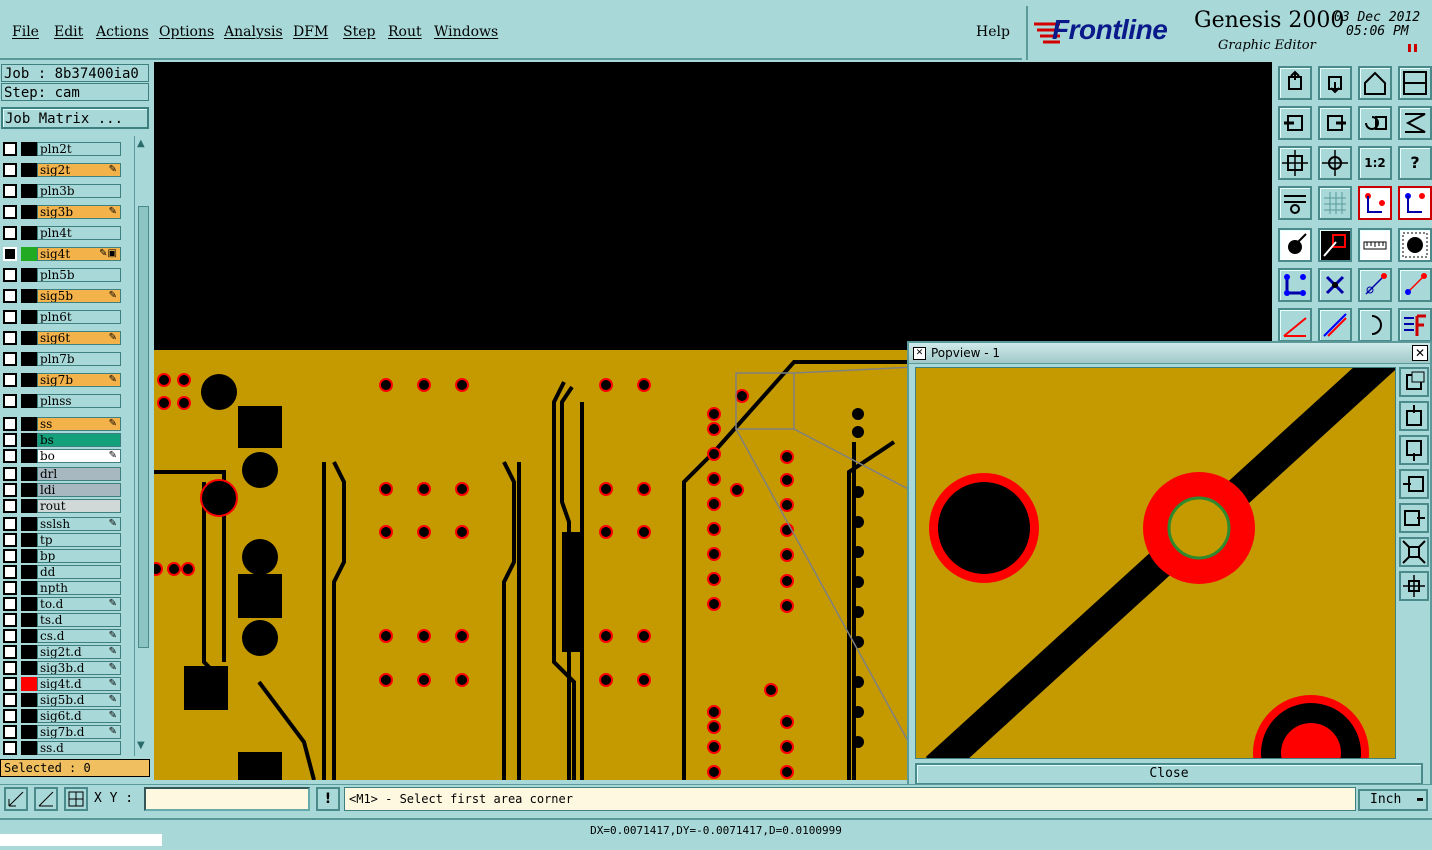 The width and height of the screenshot is (1432, 850). Describe the element at coordinates (68, 297) in the screenshot. I see `layer-row: sig5b ✎` at that location.